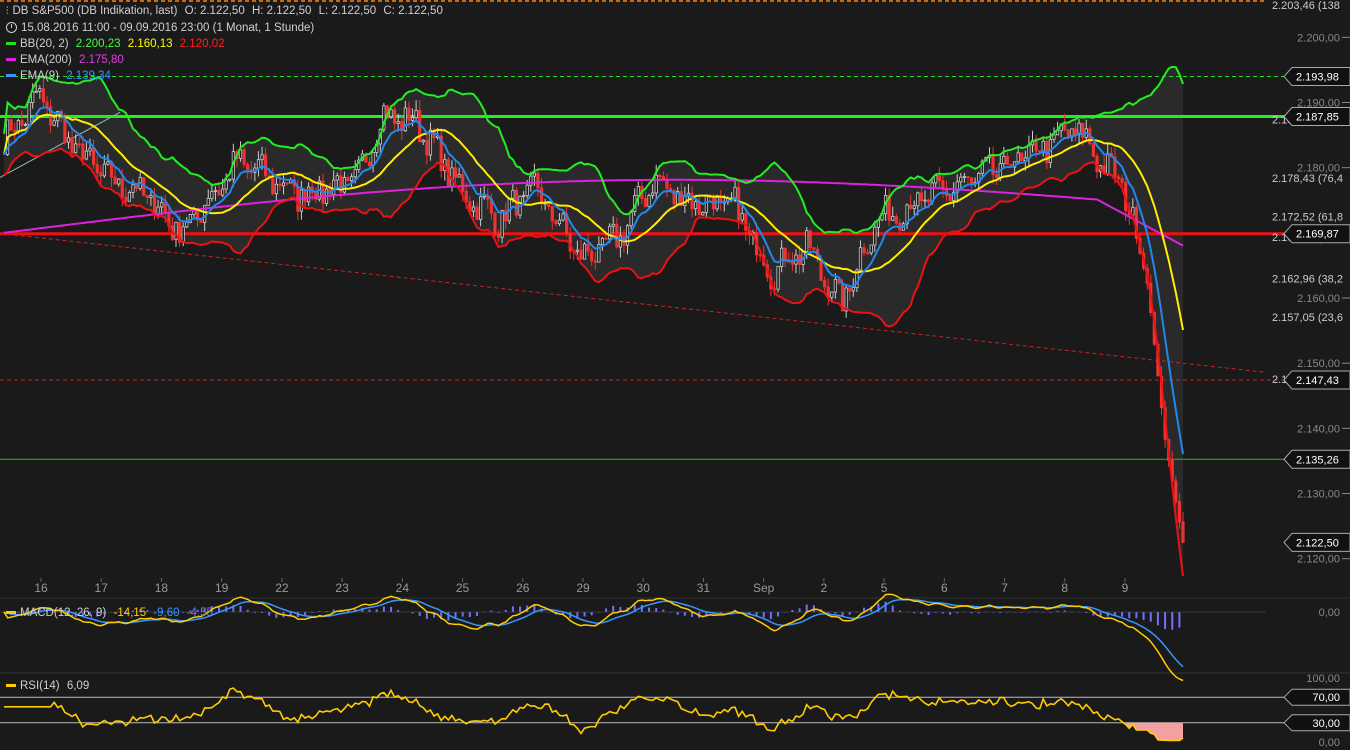  What do you see at coordinates (11, 76) in the screenshot?
I see `ema9-swatch` at bounding box center [11, 76].